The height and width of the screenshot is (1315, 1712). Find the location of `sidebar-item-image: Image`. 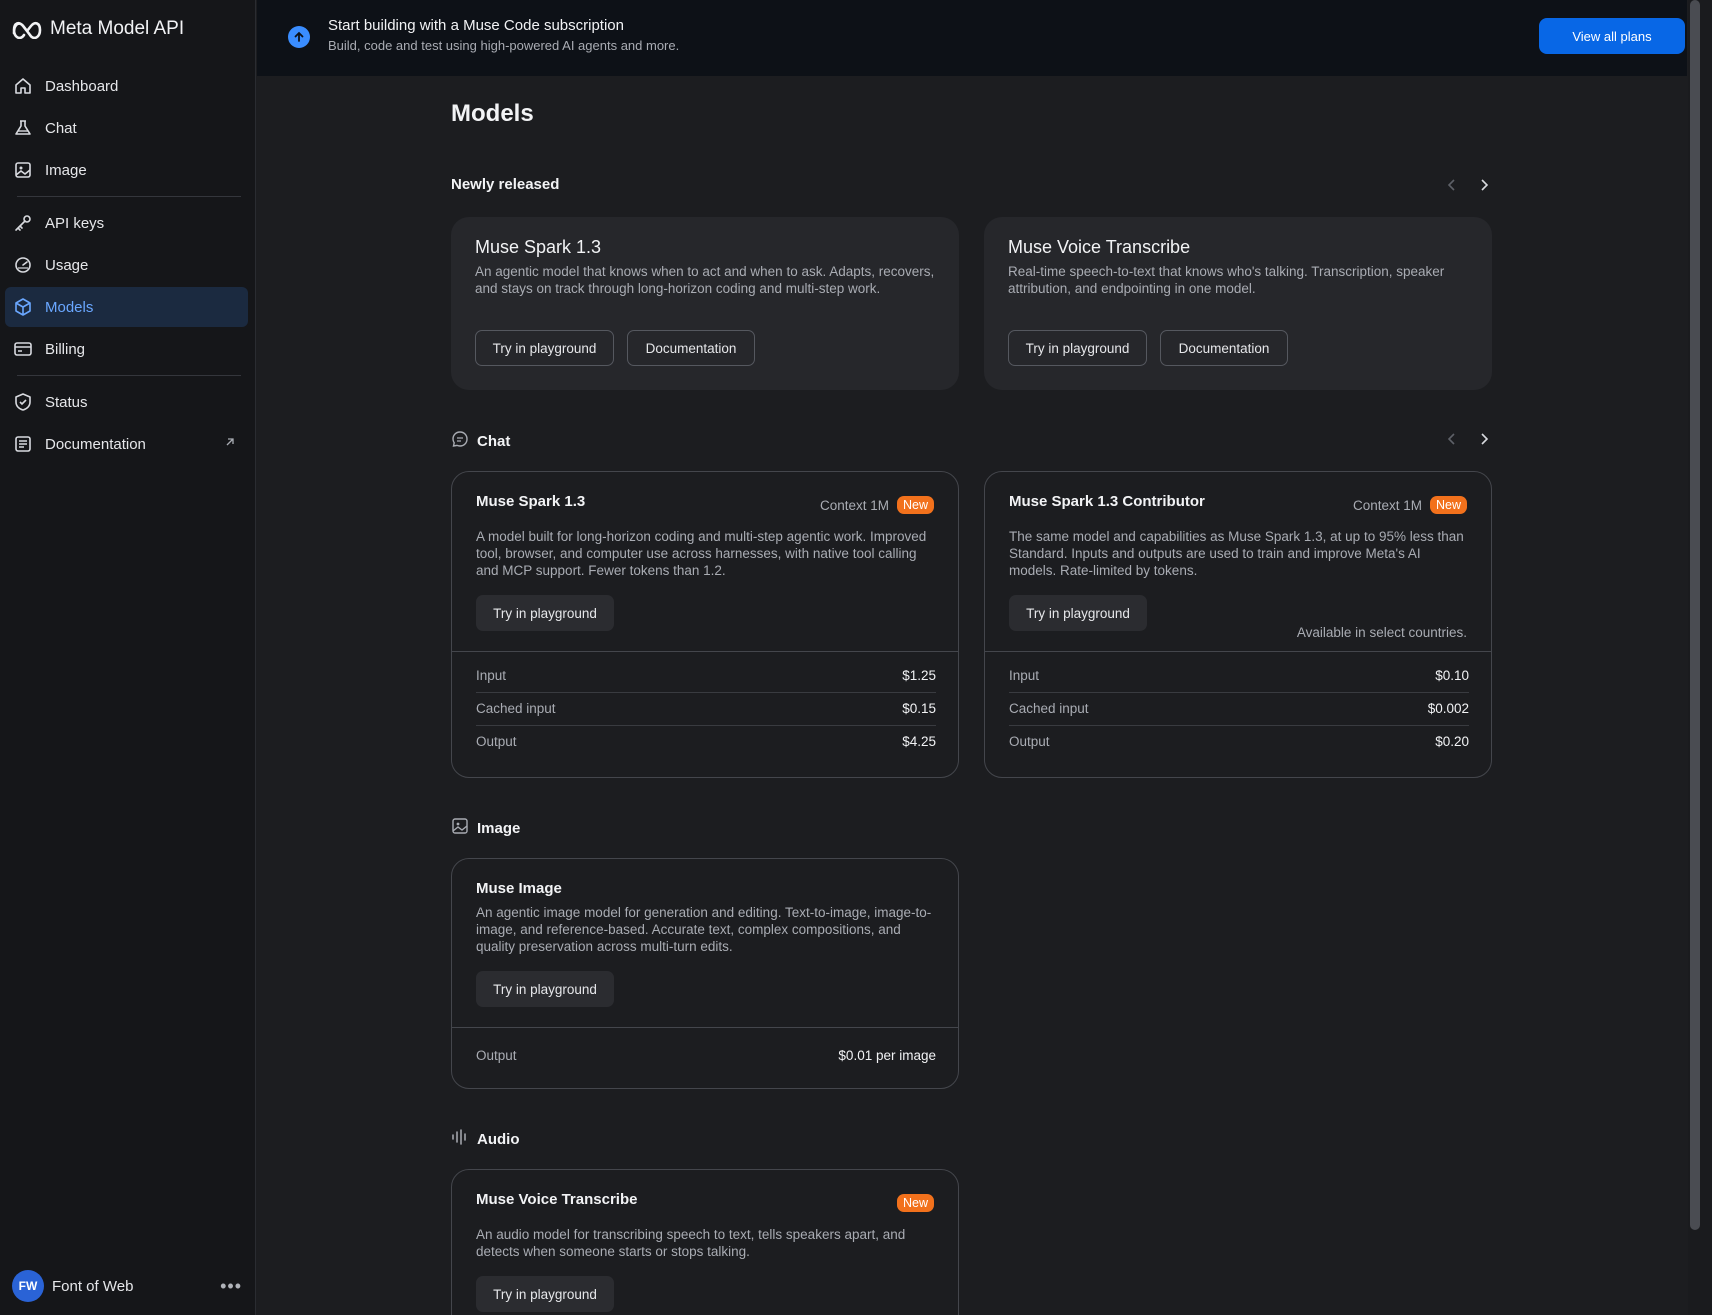

sidebar-item-image: Image is located at coordinates (126, 170).